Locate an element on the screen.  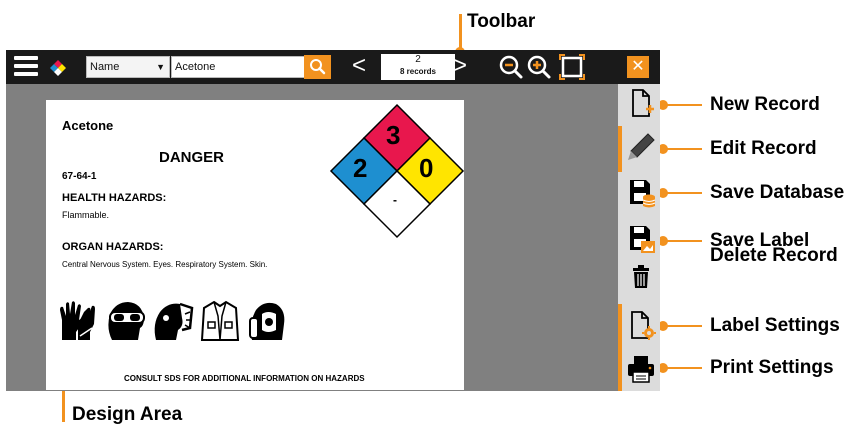
ppe-respirator-icon is located at coordinates (267, 321).